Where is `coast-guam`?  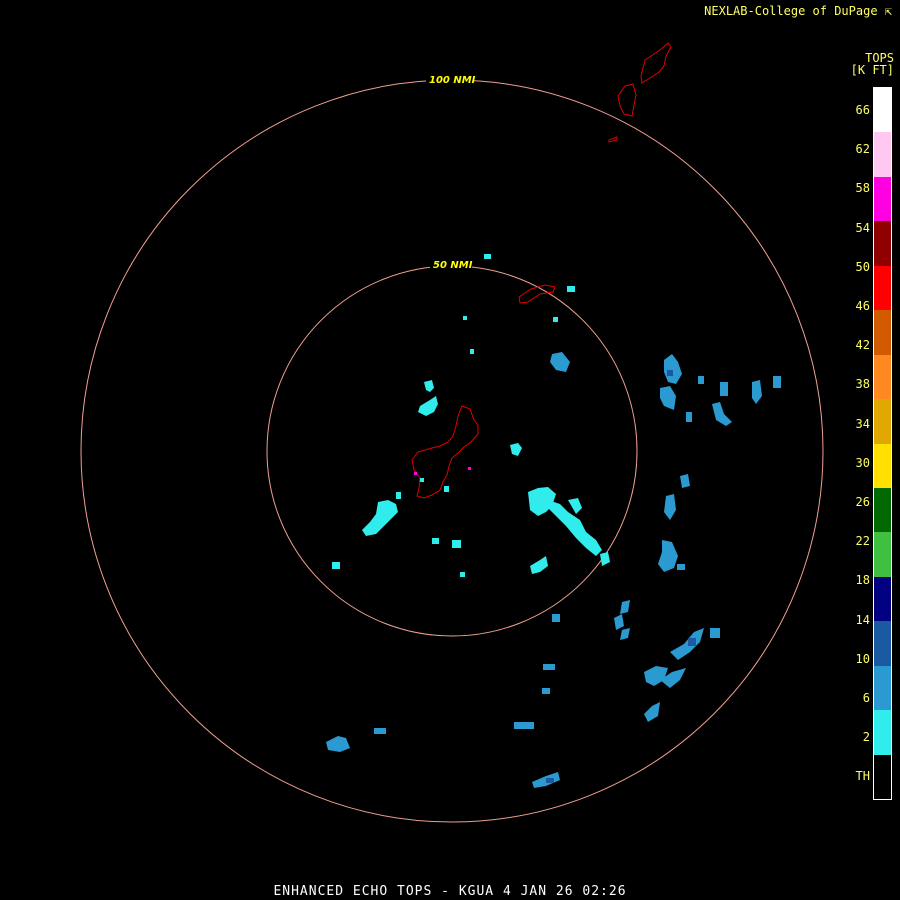 coast-guam is located at coordinates (445, 452).